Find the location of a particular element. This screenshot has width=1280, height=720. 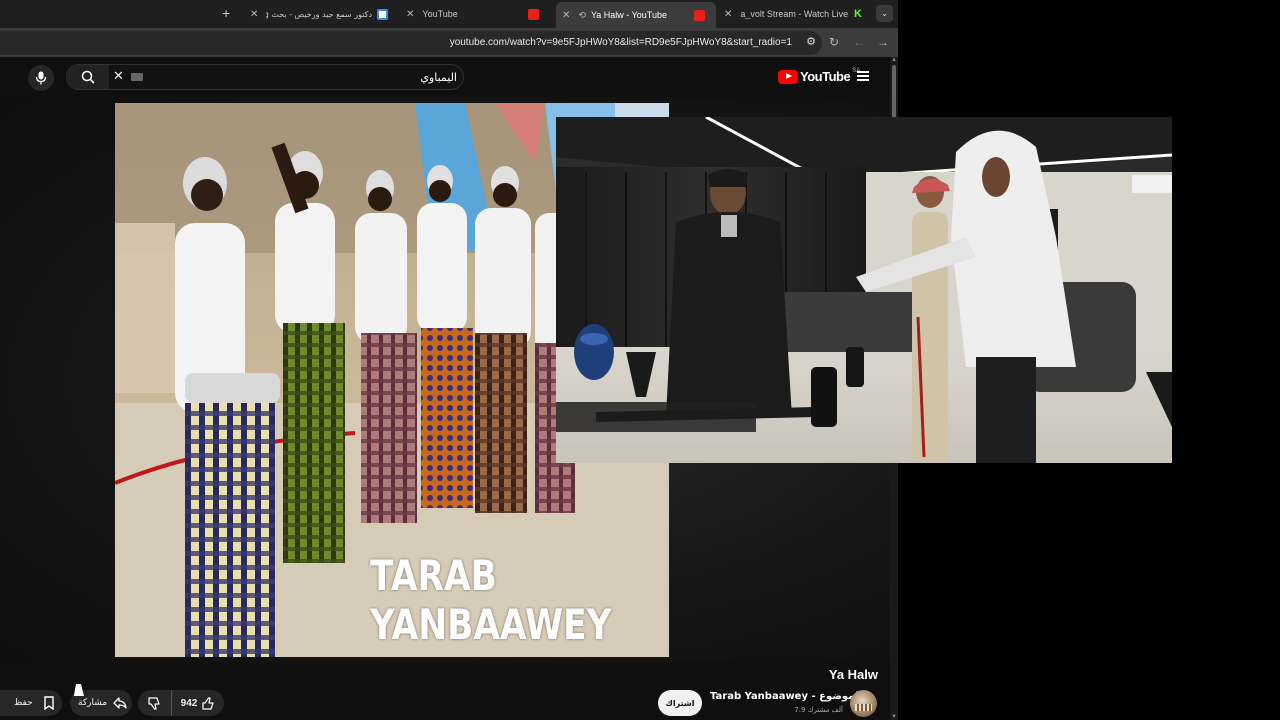

save-button: حفظ is located at coordinates (31, 703).